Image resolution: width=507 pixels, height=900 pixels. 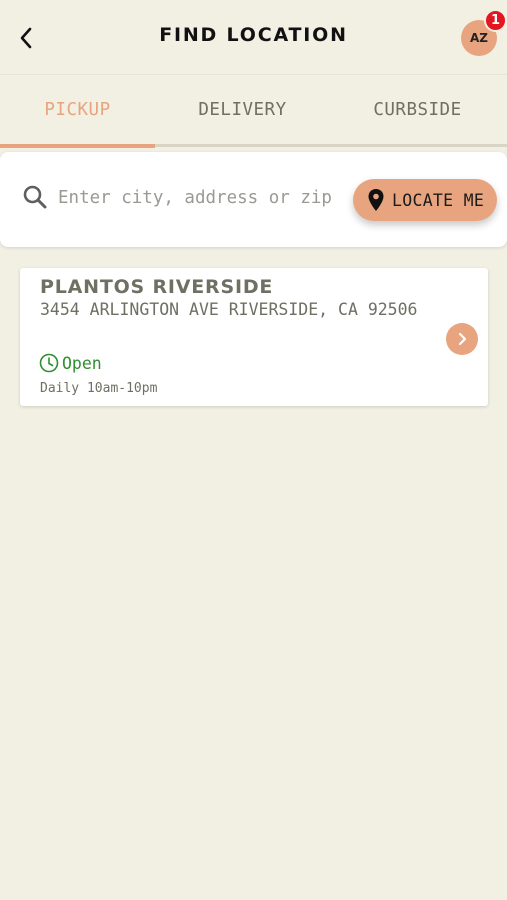 What do you see at coordinates (229, 309) in the screenshot?
I see `location-address: 3454 ARLINGTON AVE RIVERSIDE, CA 92506` at bounding box center [229, 309].